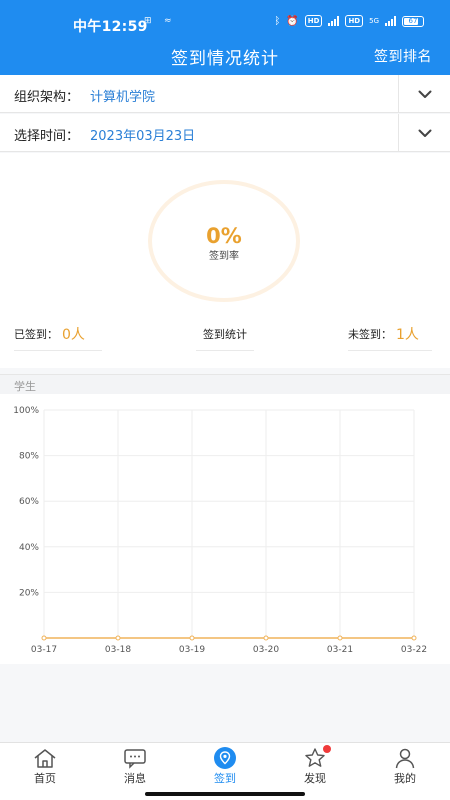 This screenshot has height=800, width=450. Describe the element at coordinates (29, 593) in the screenshot. I see `y-tick-label: 20%` at that location.